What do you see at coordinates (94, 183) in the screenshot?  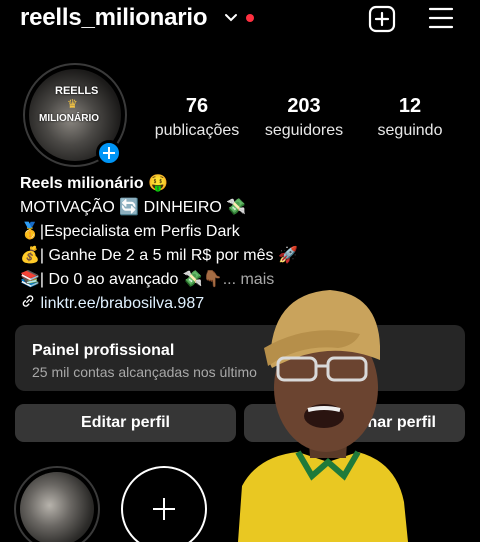 I see `profile-name: Reels milionário 🤑` at bounding box center [94, 183].